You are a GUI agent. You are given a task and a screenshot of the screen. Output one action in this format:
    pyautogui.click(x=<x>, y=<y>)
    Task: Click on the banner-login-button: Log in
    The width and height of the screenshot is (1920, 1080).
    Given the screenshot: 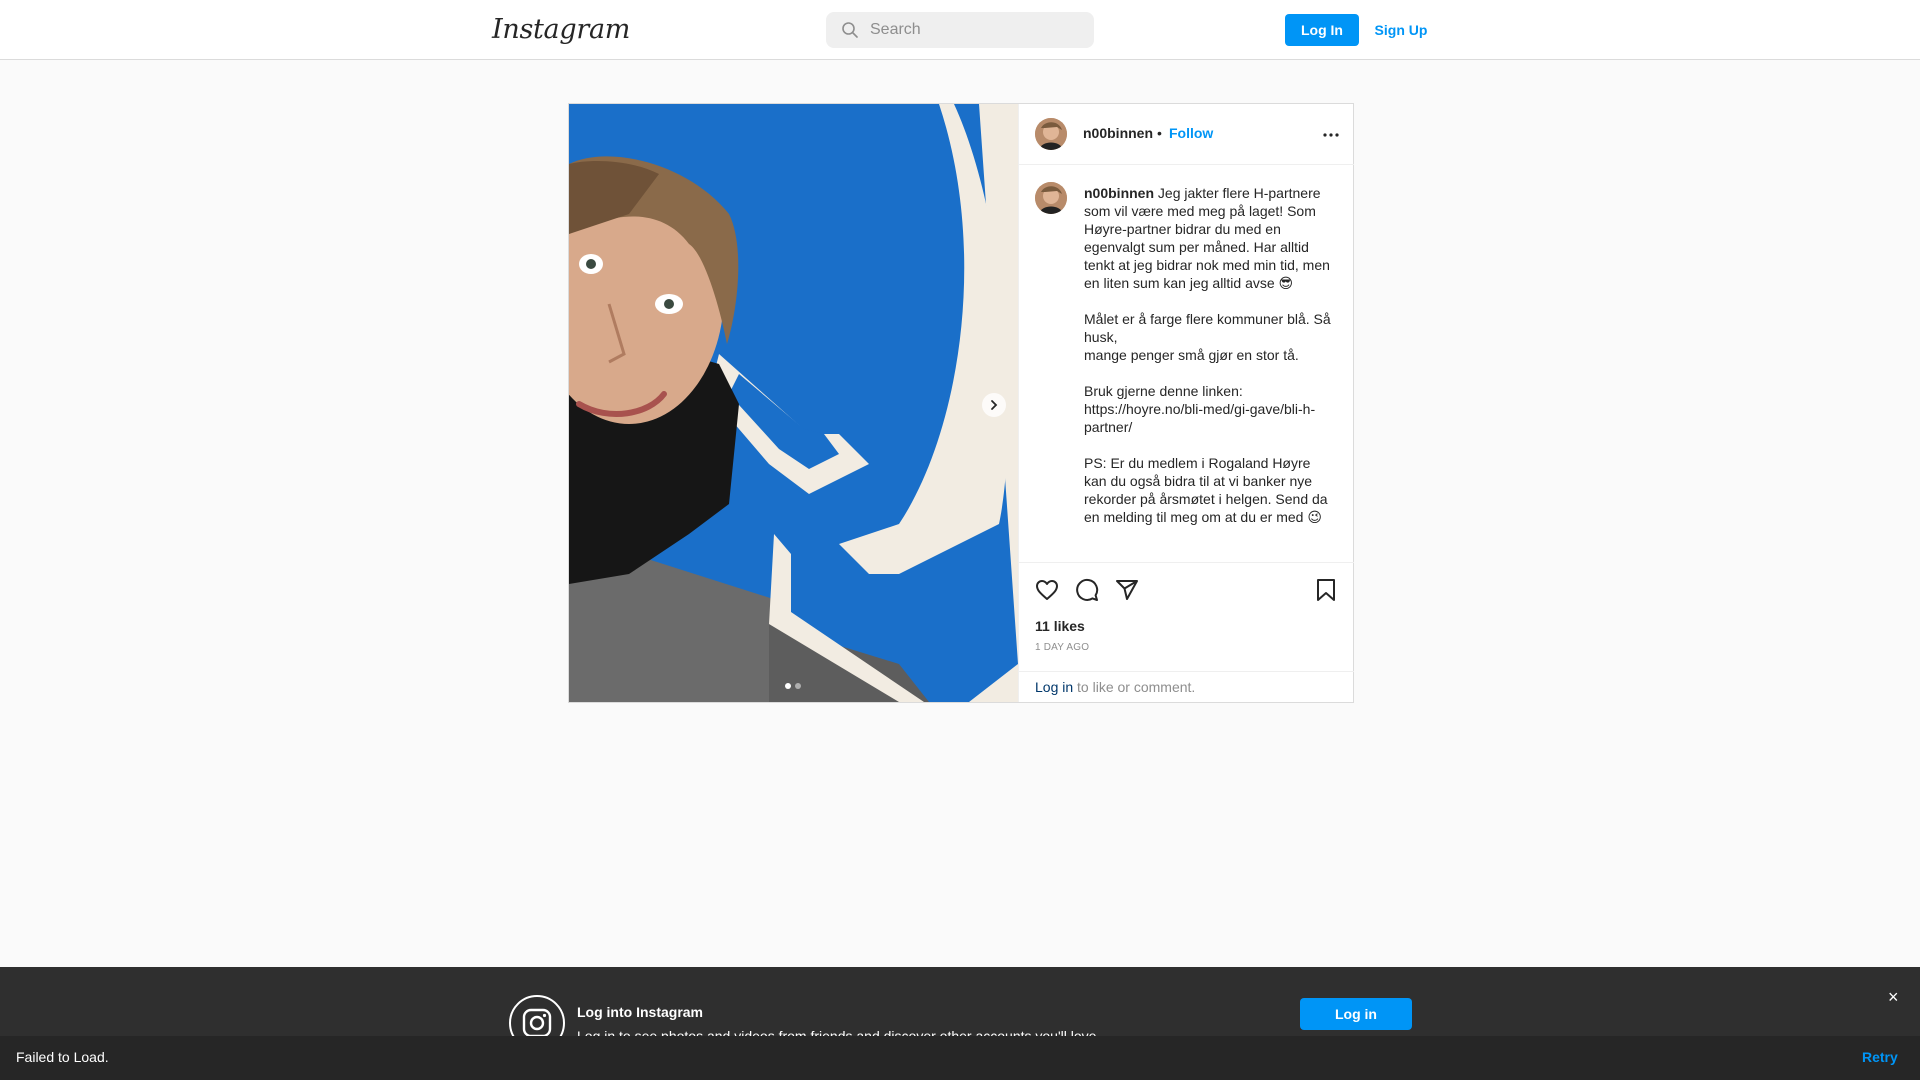 What is the action you would take?
    pyautogui.click(x=1356, y=1014)
    